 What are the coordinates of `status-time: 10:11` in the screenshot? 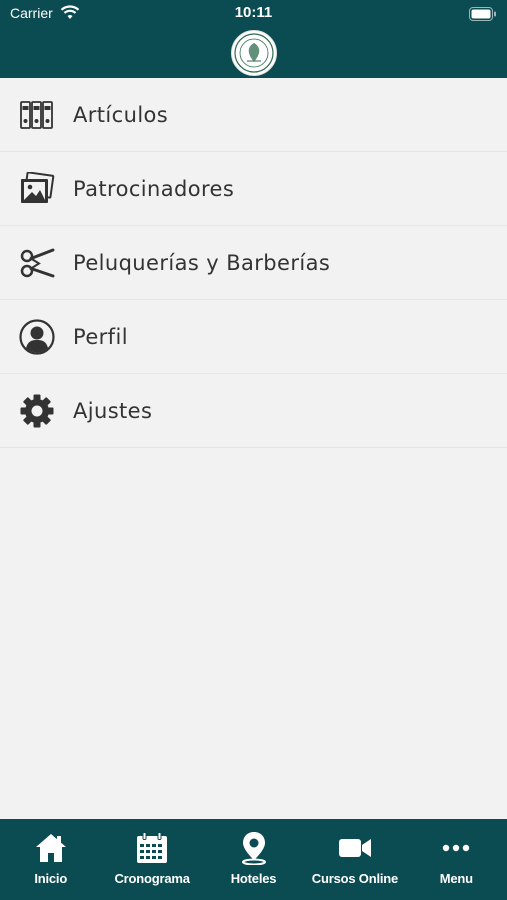 It's located at (253, 12).